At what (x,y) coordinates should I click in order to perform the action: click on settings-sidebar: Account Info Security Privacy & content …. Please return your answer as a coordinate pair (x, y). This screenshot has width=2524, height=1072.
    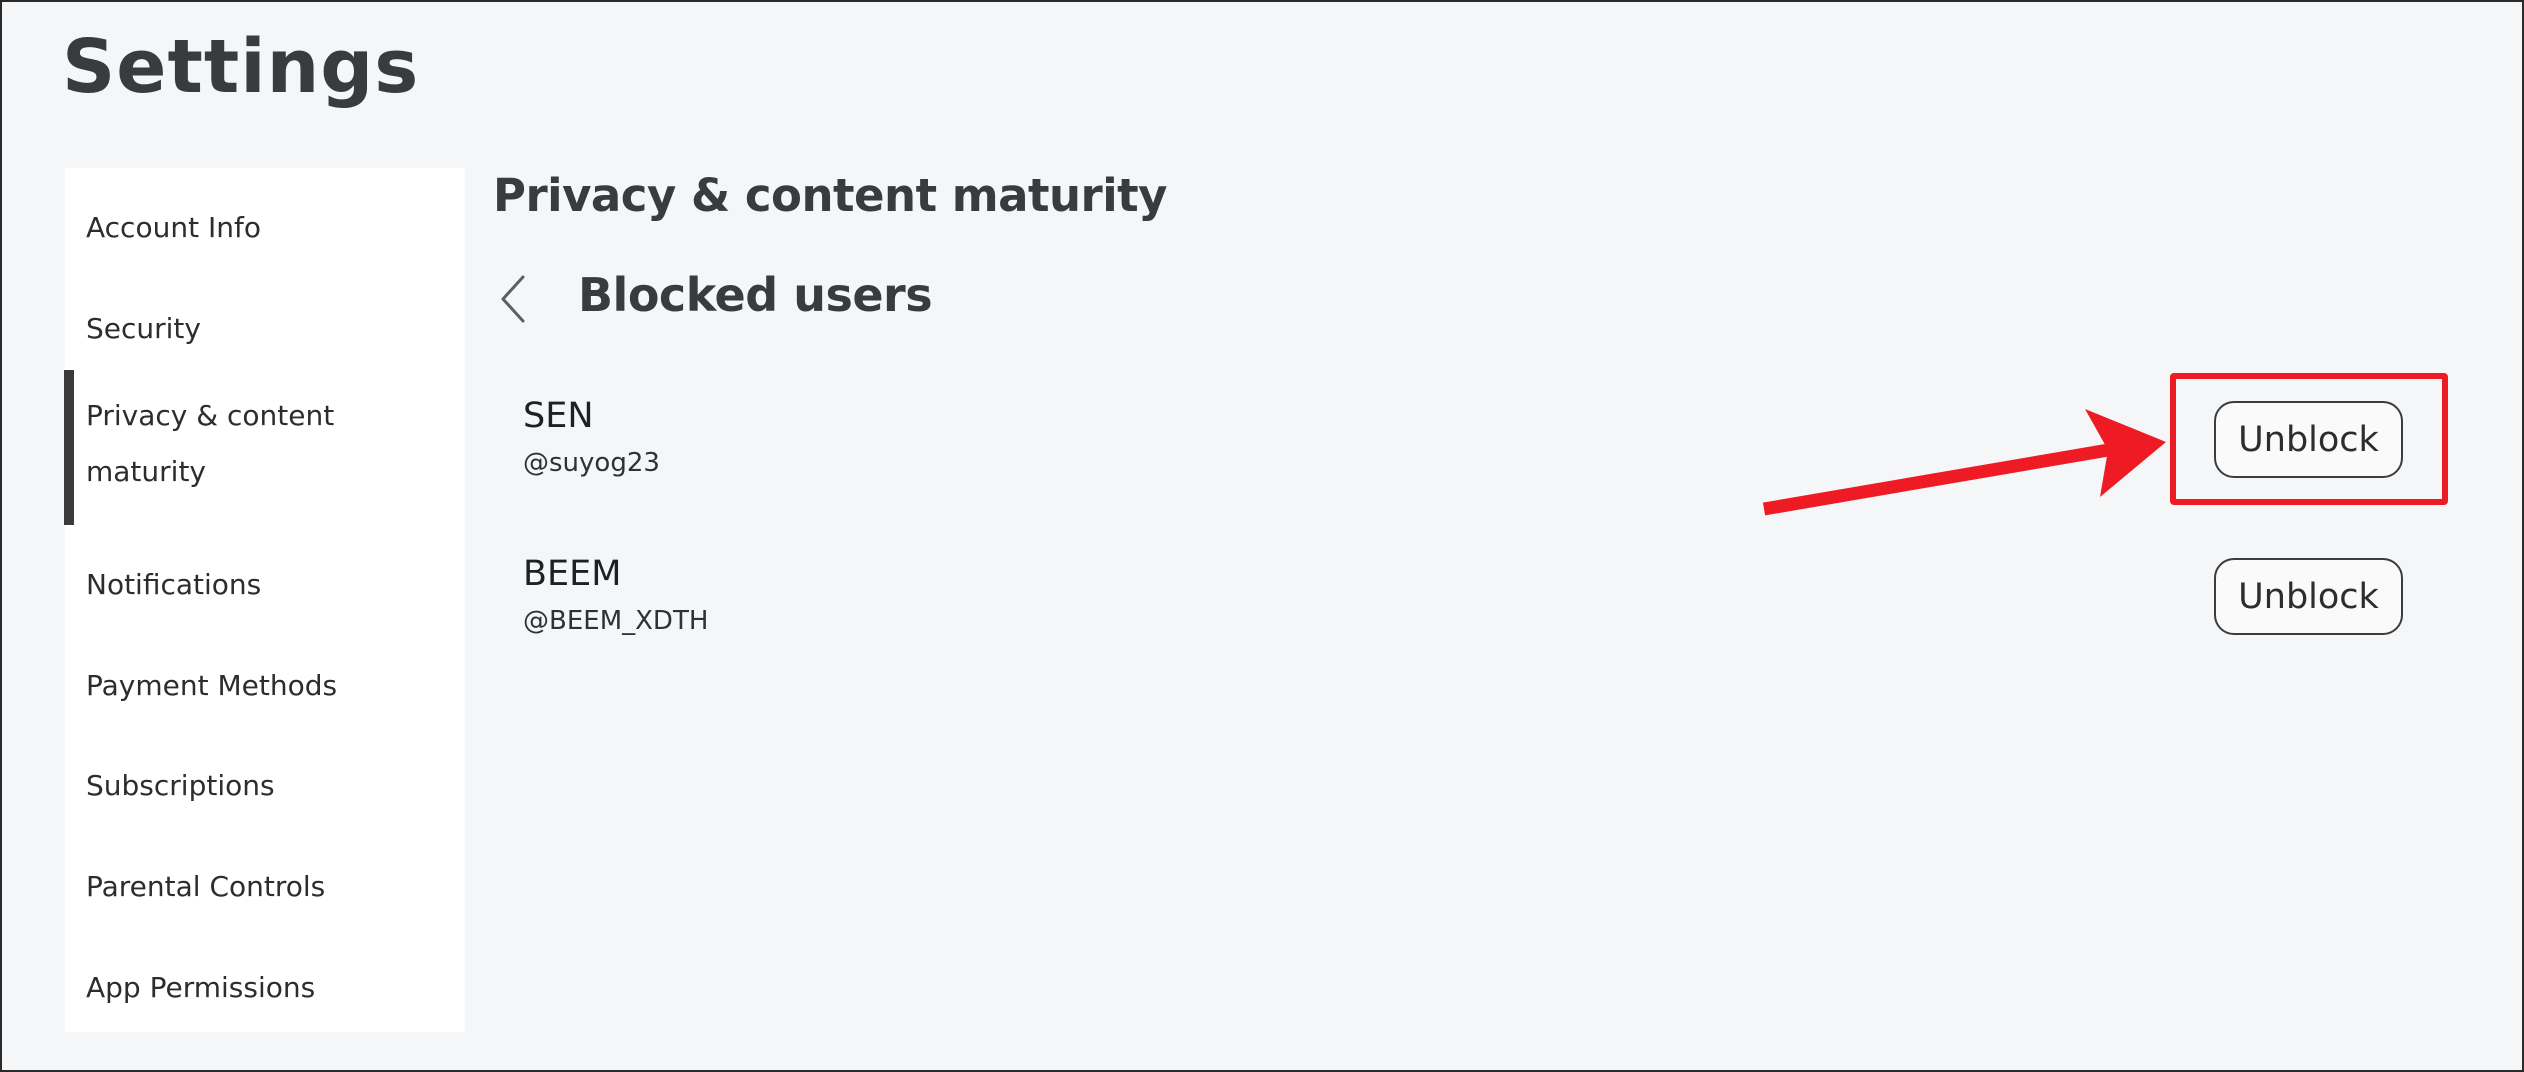
    Looking at the image, I should click on (264, 600).